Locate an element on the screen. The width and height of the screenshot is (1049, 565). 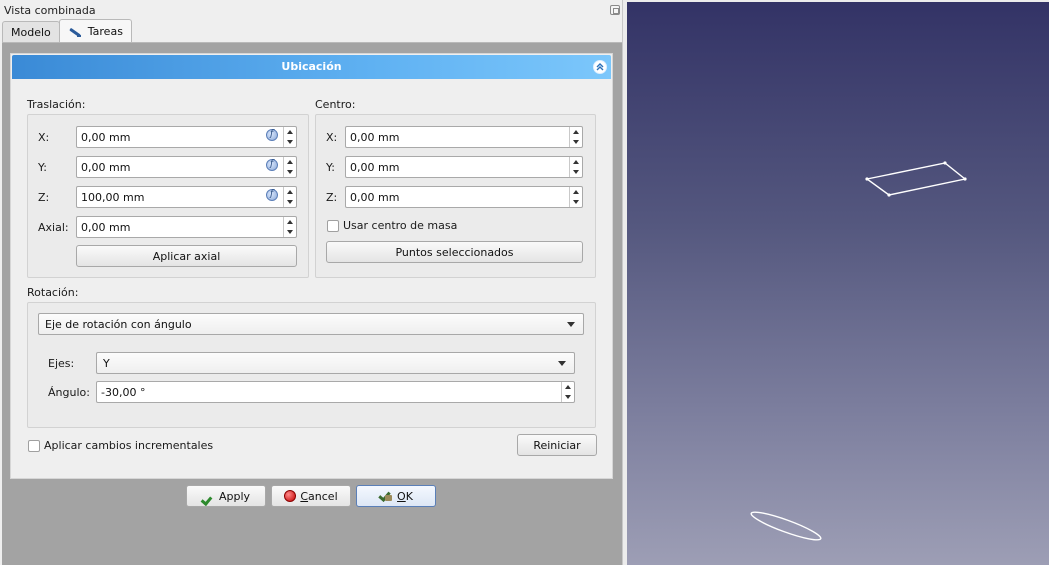
panel-header: Ubicación is located at coordinates (311, 67).